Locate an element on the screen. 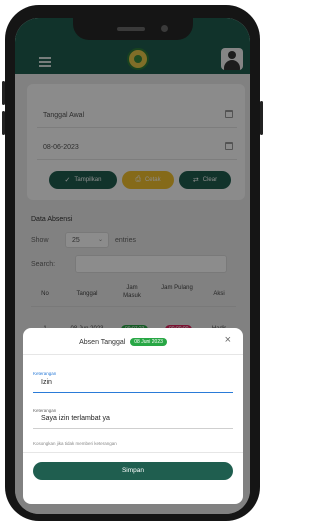 Image resolution: width=320 pixels, height=526 pixels. modal-header-divider is located at coordinates (133, 354).